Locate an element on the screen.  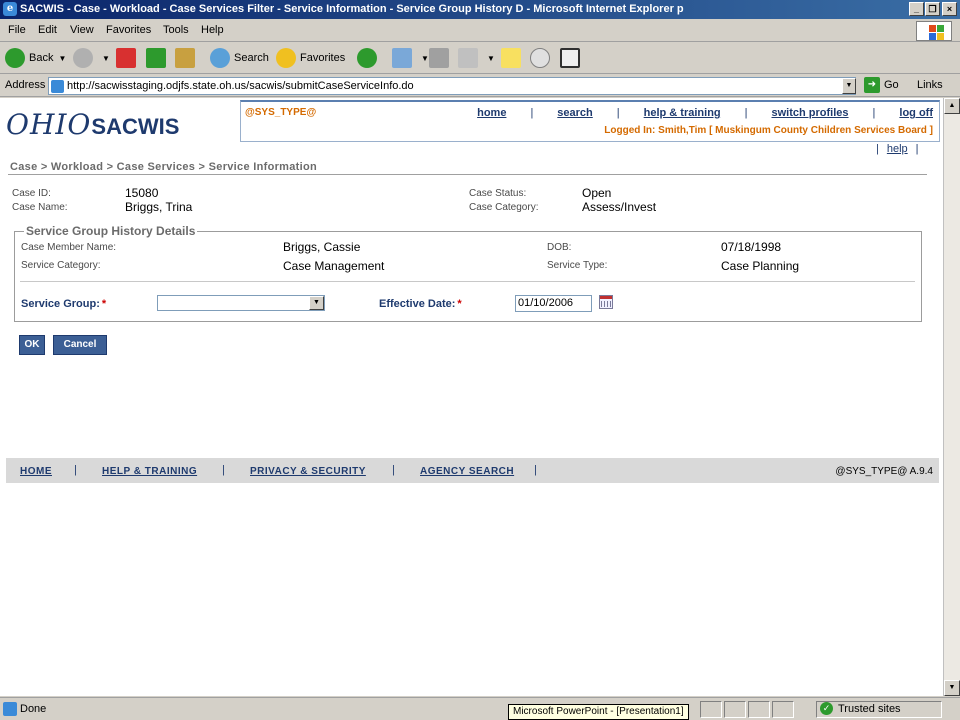
effective-date-label: Effective Date: * is located at coordinates (420, 304).